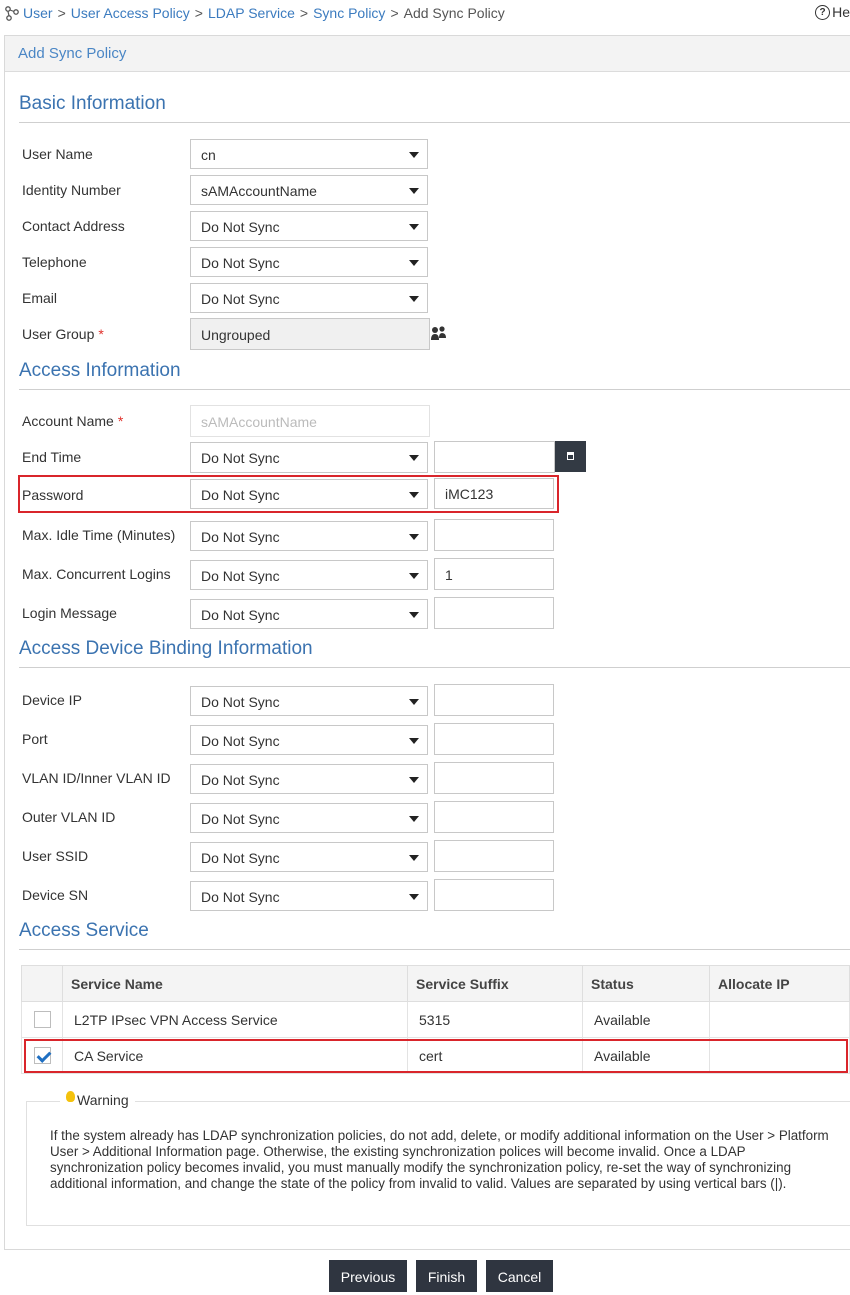  Describe the element at coordinates (40, 298) in the screenshot. I see `email-label: Email` at that location.